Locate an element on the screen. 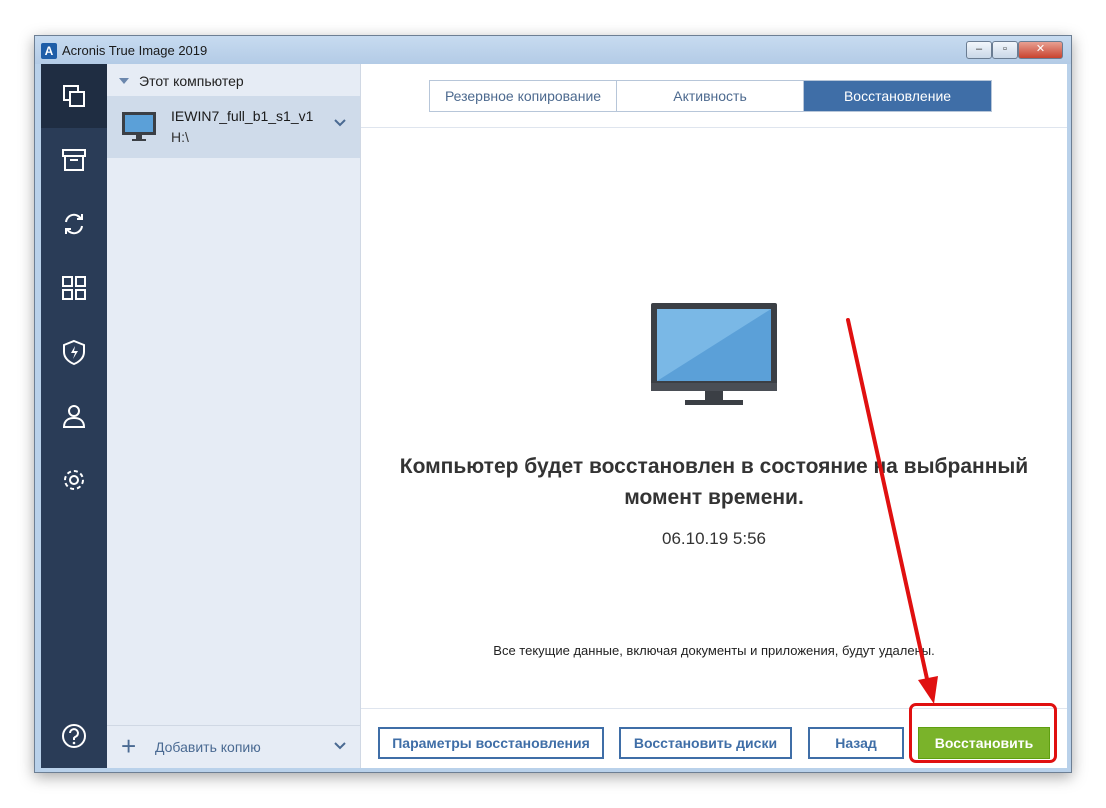  backup-name: IEWIN7_full_b1_s1_v1 is located at coordinates (242, 116).